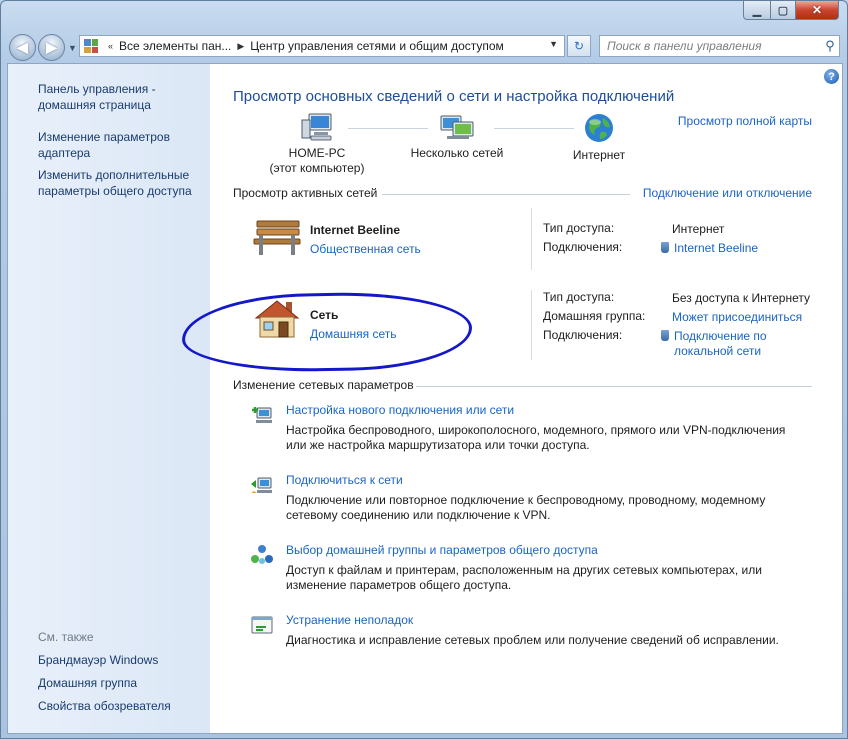 This screenshot has height=739, width=848. Describe the element at coordinates (324, 315) in the screenshot. I see `network-name-home: Сеть` at that location.